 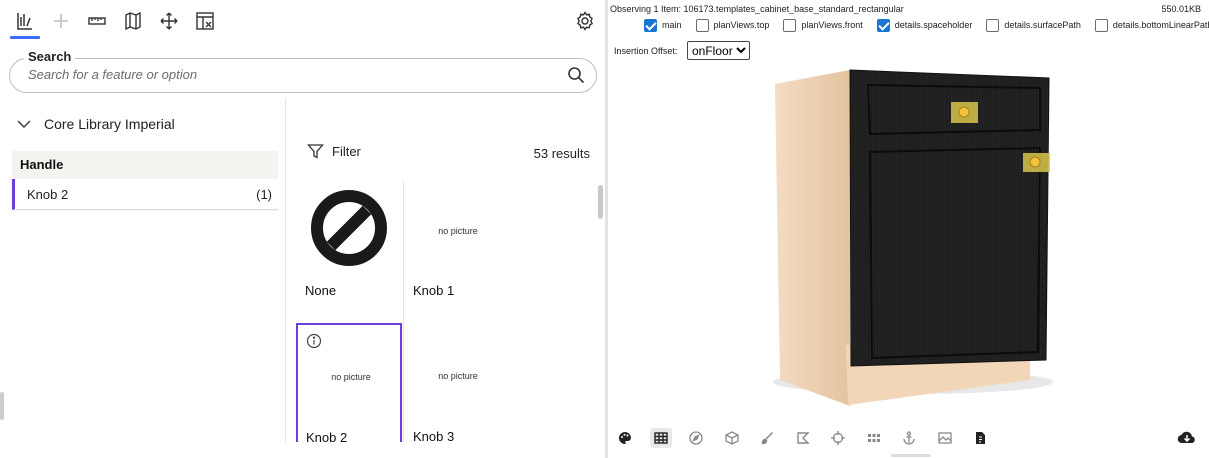 I want to click on prohibited-icon, so click(x=349, y=228).